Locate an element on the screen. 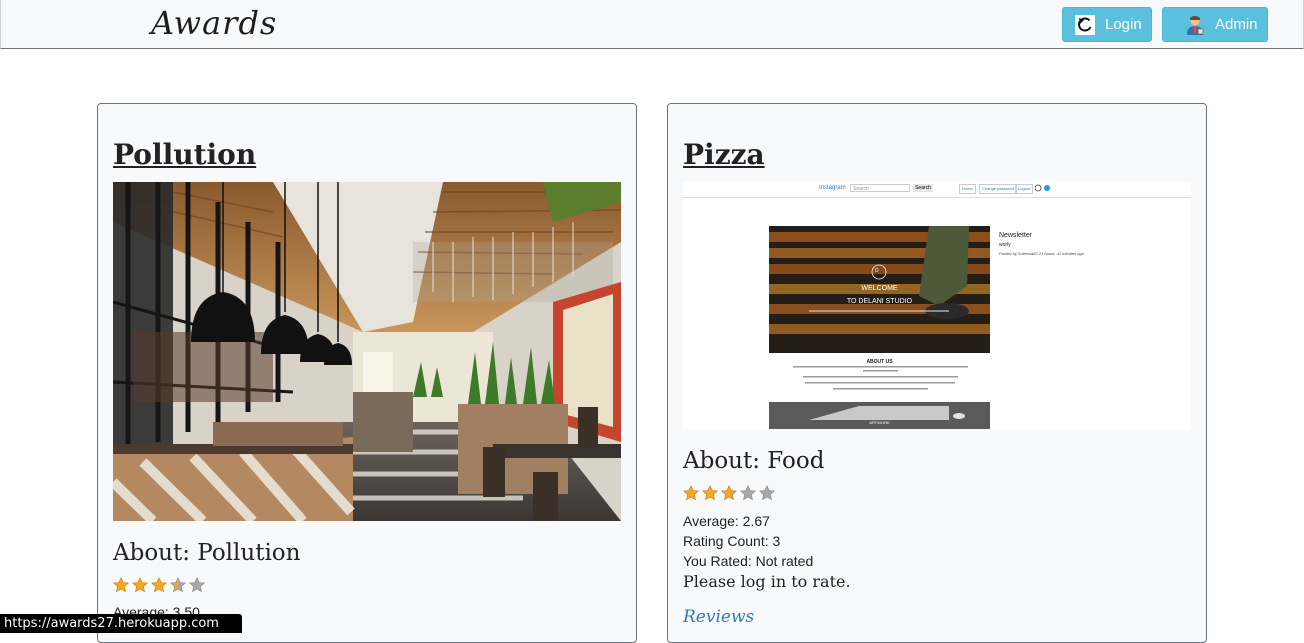 Image resolution: width=1304 pixels, height=643 pixels. admin-button: Admin is located at coordinates (1215, 24).